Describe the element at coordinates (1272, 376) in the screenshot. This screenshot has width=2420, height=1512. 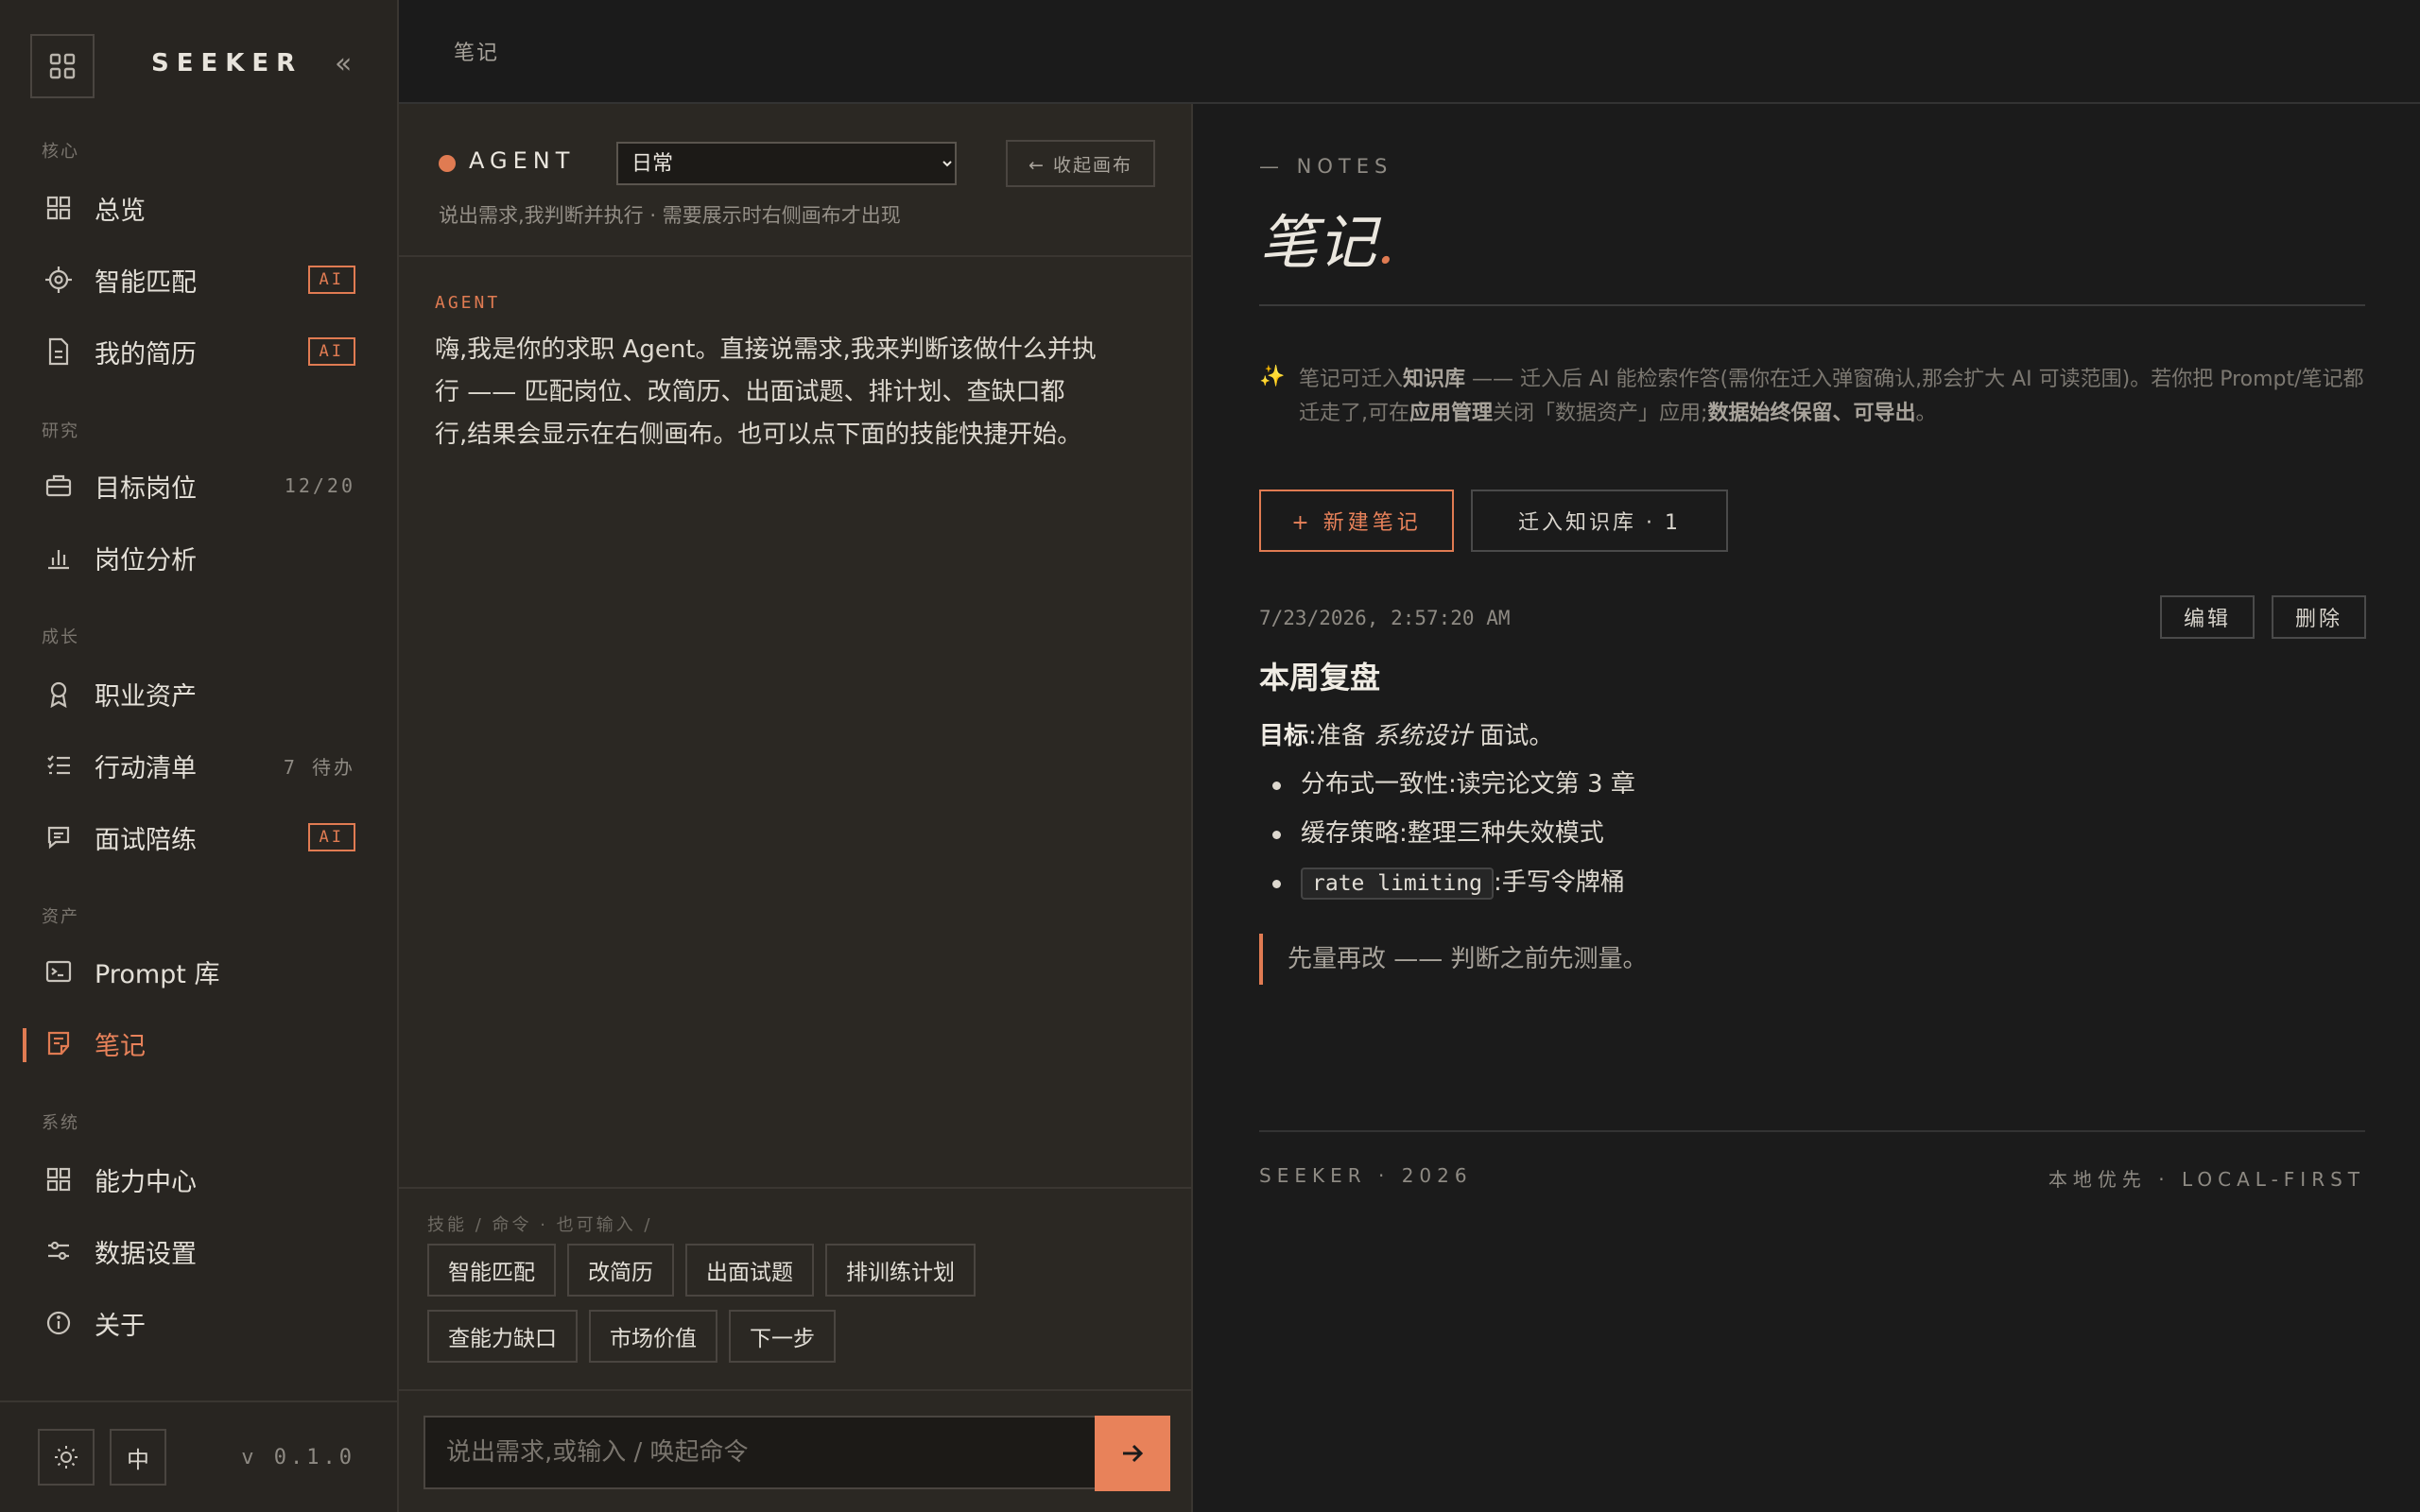
I see `sparkle-icon: ✨` at that location.